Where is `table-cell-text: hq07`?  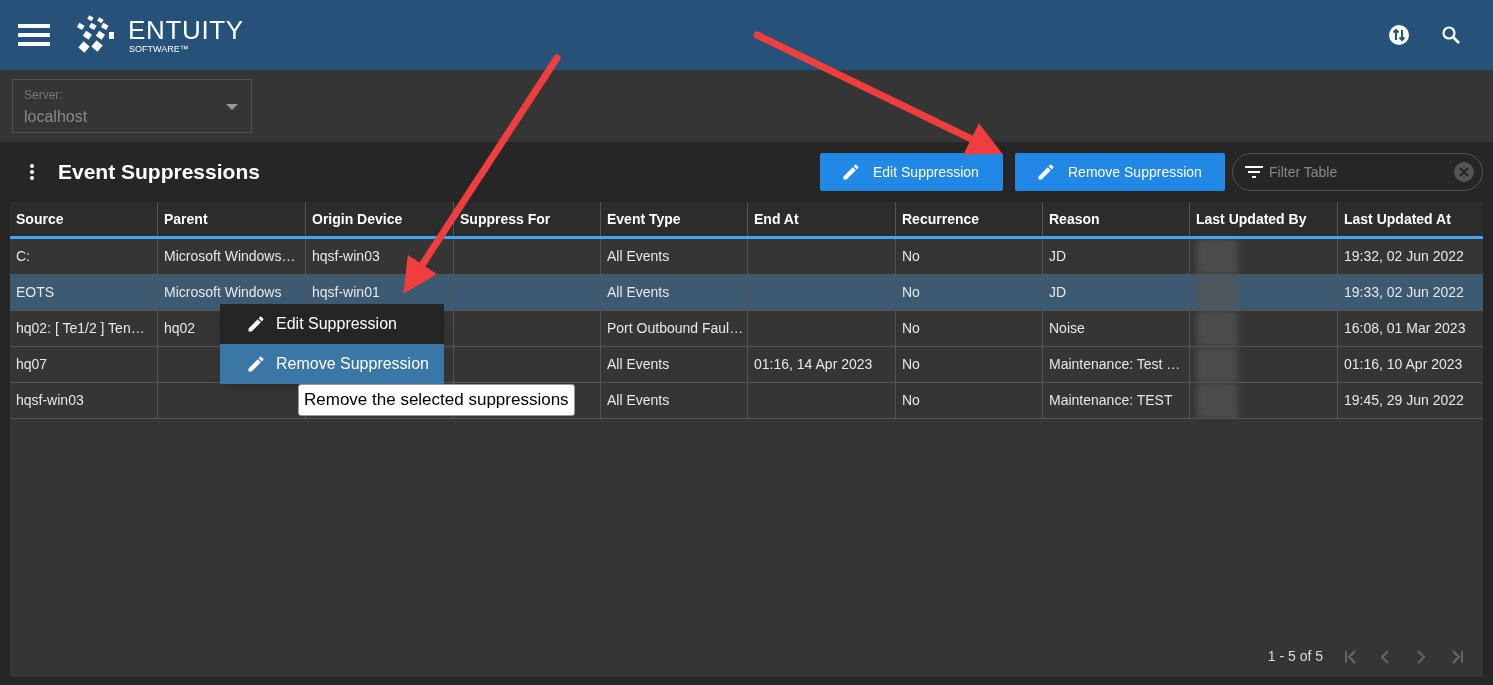 table-cell-text: hq07 is located at coordinates (32, 364).